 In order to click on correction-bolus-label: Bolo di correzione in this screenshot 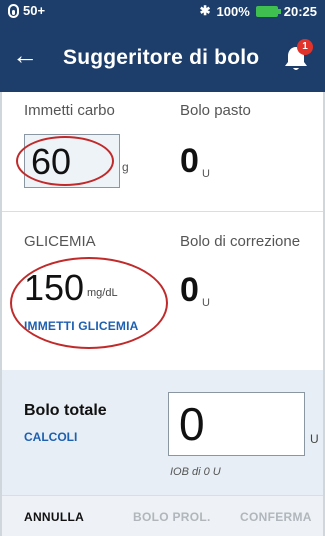, I will do `click(240, 241)`.